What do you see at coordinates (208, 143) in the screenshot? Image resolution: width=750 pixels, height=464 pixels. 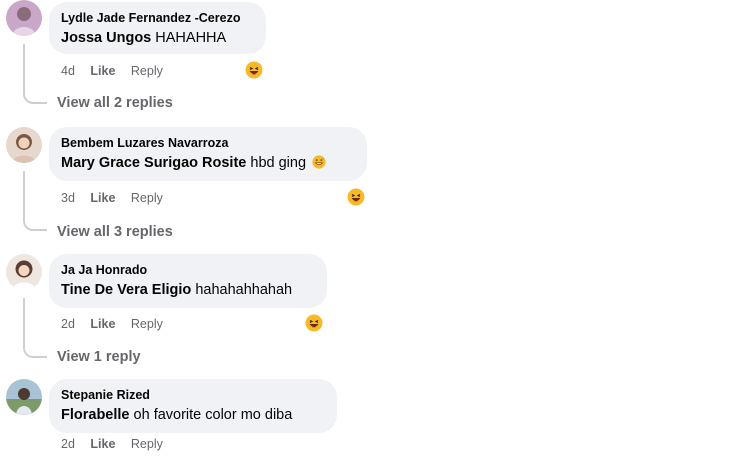 I see `comment-author: Bembem Luzares Navarroza` at bounding box center [208, 143].